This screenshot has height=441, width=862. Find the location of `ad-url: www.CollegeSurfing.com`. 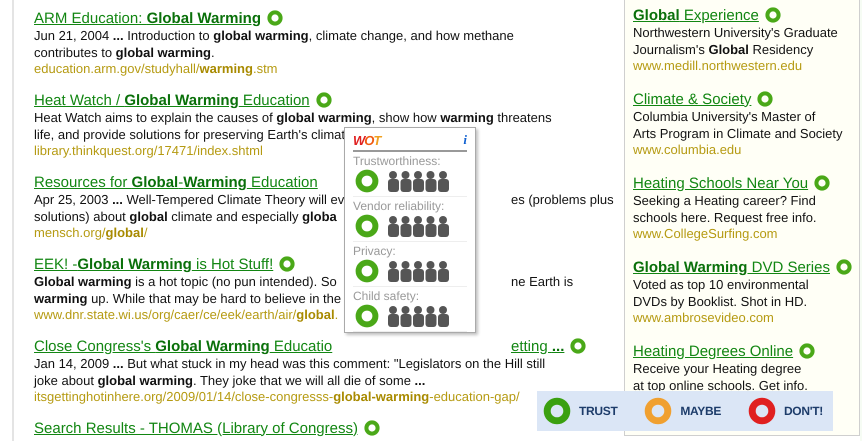

ad-url: www.CollegeSurfing.com is located at coordinates (705, 234).